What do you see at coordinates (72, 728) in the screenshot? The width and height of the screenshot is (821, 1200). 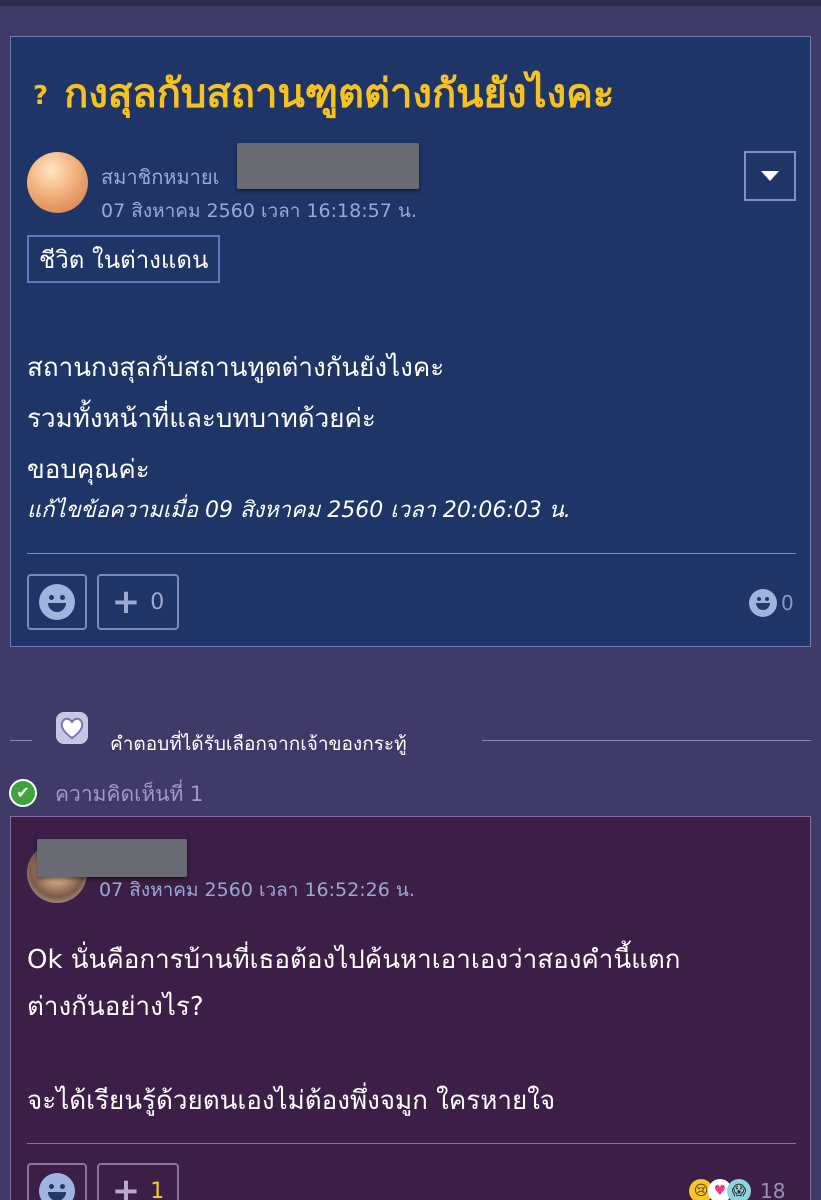 I see `heart-badge-icon` at bounding box center [72, 728].